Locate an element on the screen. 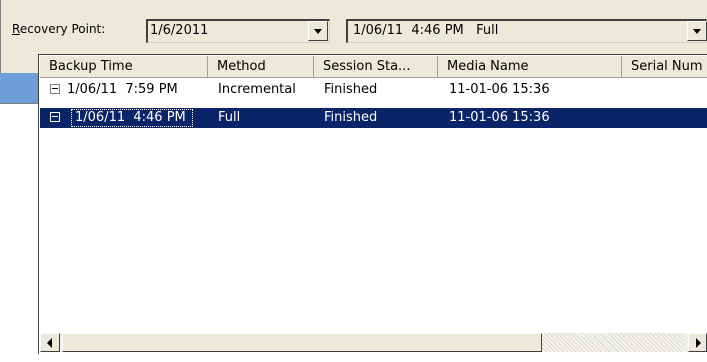 This screenshot has height=362, width=707. scroll-left-button is located at coordinates (50, 342).